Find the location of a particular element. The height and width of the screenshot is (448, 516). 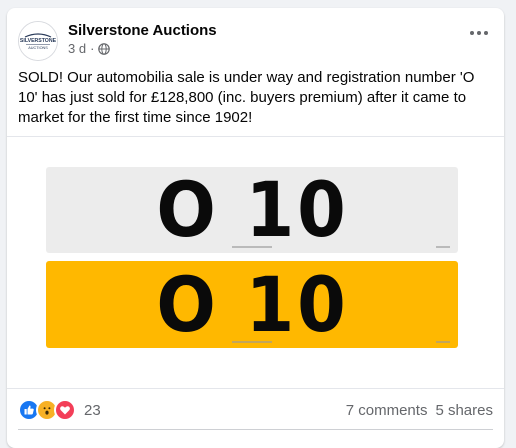

reactions-summary is located at coordinates (47, 410).